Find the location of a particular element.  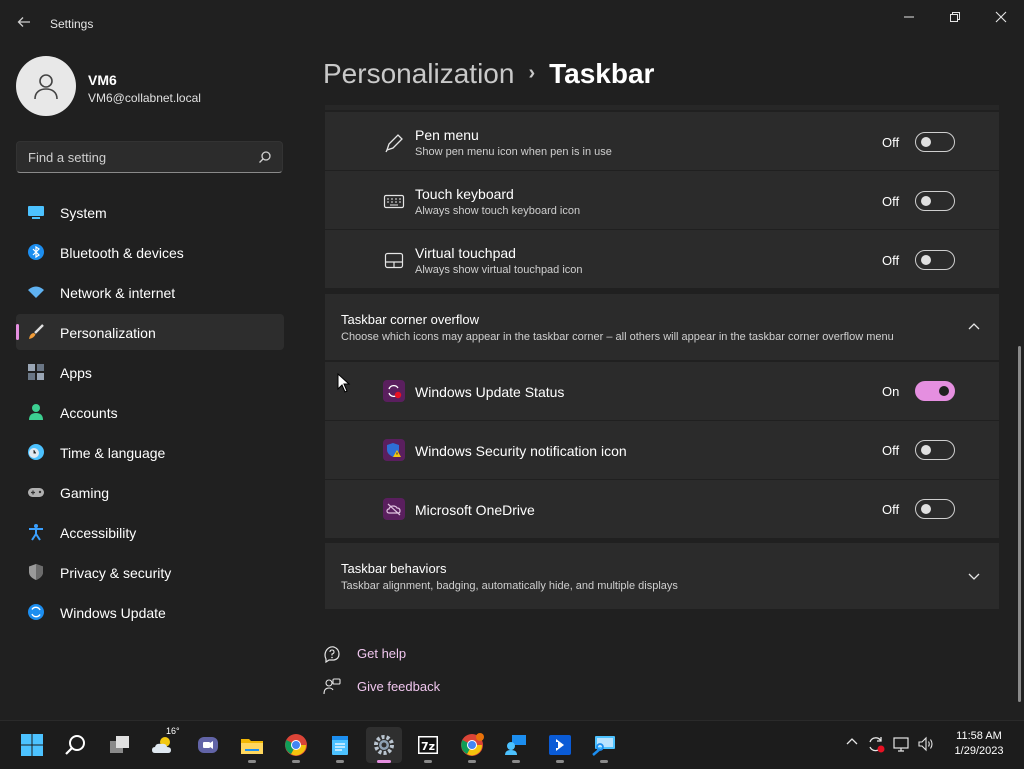

sidebar-item-label: Personalization is located at coordinates (108, 333).